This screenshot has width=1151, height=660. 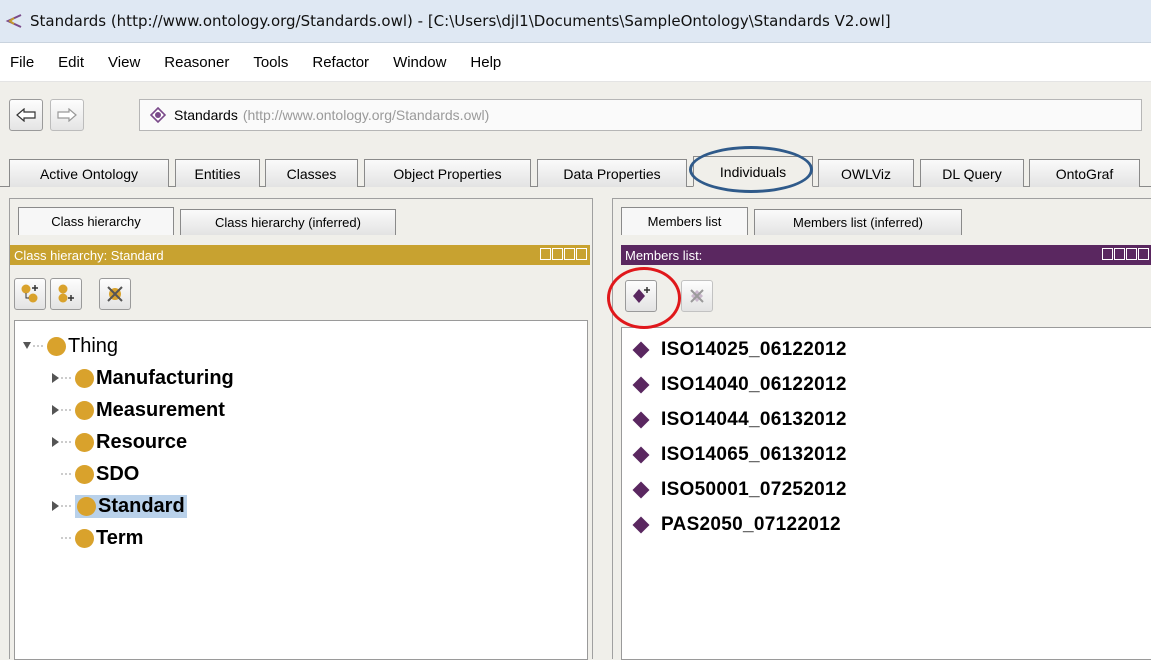 What do you see at coordinates (14, 21) in the screenshot?
I see `protege-app-icon` at bounding box center [14, 21].